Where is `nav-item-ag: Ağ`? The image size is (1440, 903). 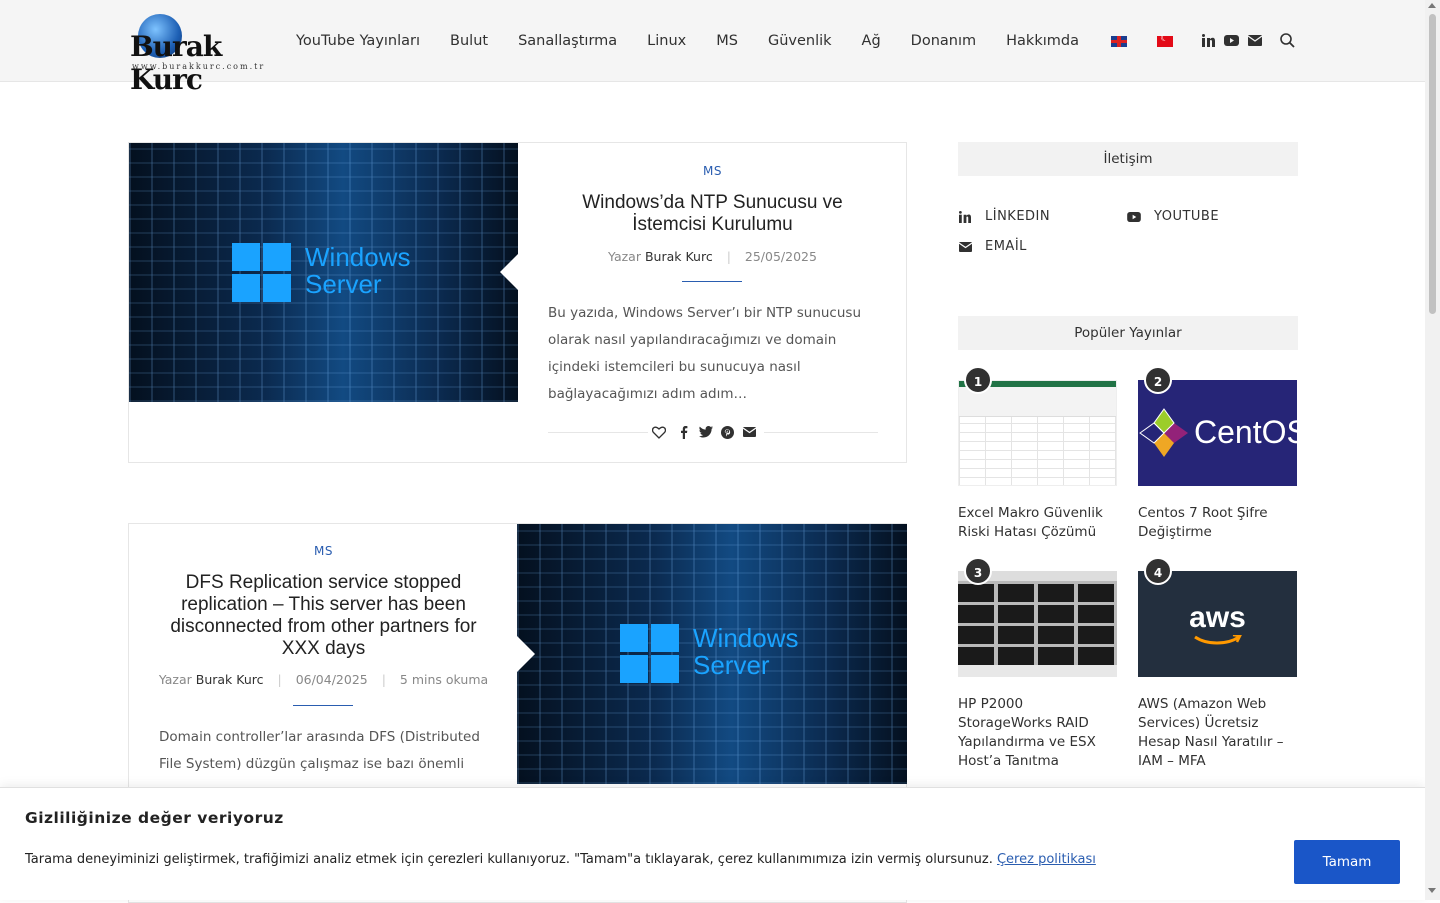
nav-item-ag: Ağ is located at coordinates (871, 41).